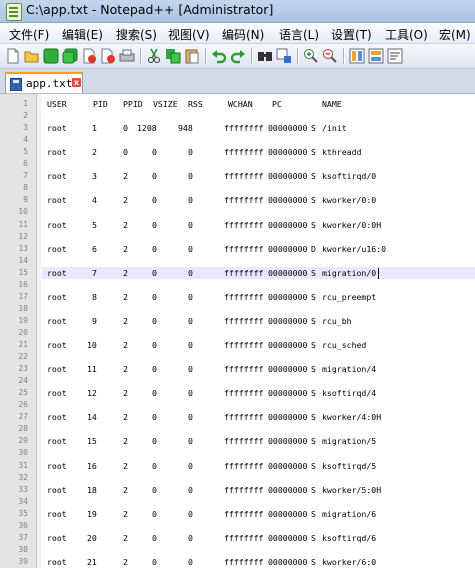  I want to click on menu-language: 语言(L), so click(299, 34).